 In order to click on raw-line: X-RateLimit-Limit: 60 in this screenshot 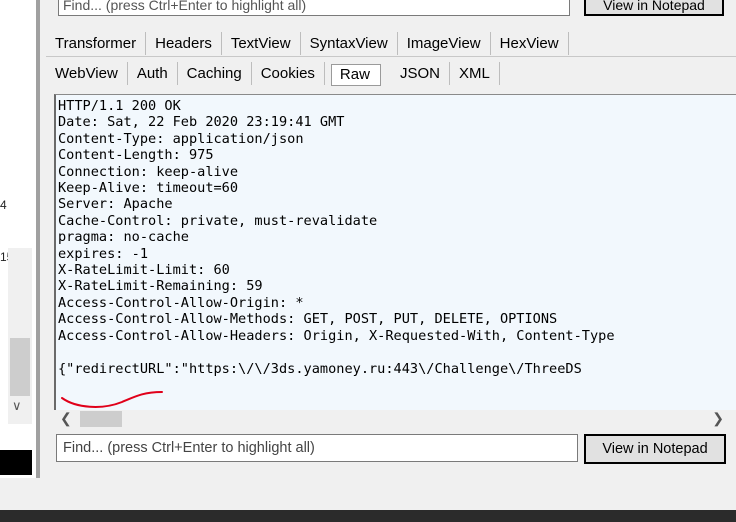, I will do `click(144, 270)`.